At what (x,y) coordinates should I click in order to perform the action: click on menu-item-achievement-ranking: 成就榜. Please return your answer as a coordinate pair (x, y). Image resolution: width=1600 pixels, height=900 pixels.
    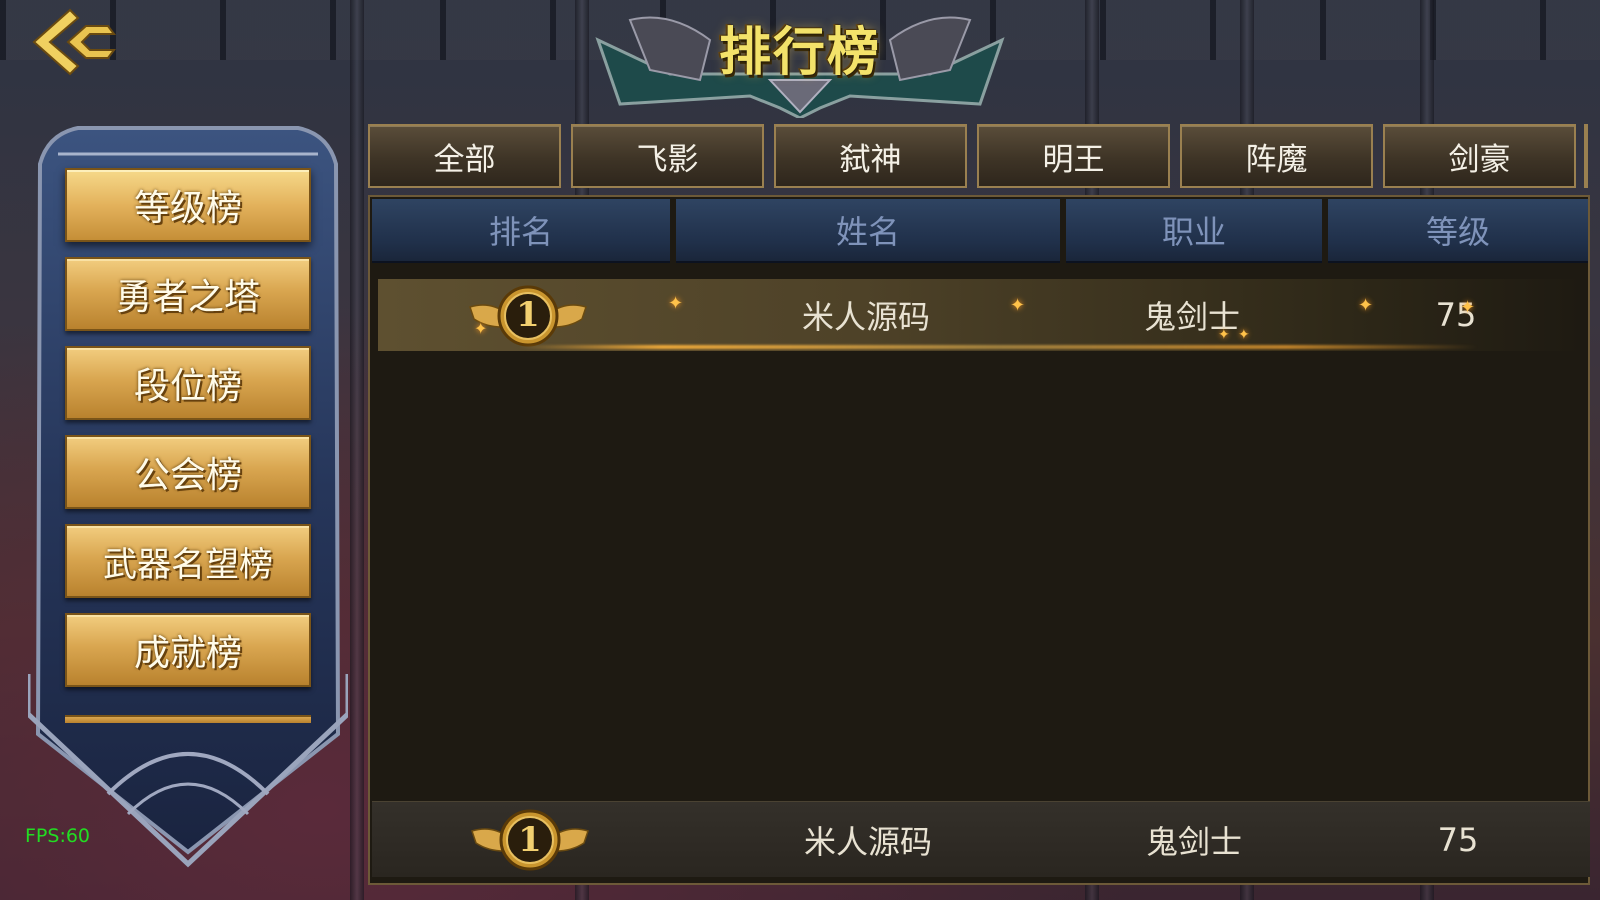
    Looking at the image, I should click on (188, 650).